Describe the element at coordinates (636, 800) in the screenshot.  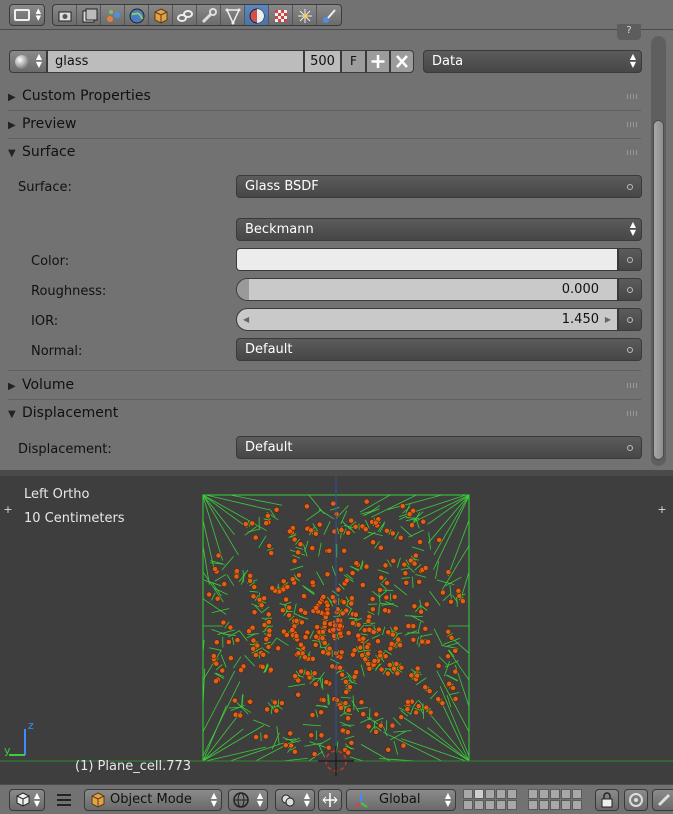
I see `proportional-edit-button` at that location.